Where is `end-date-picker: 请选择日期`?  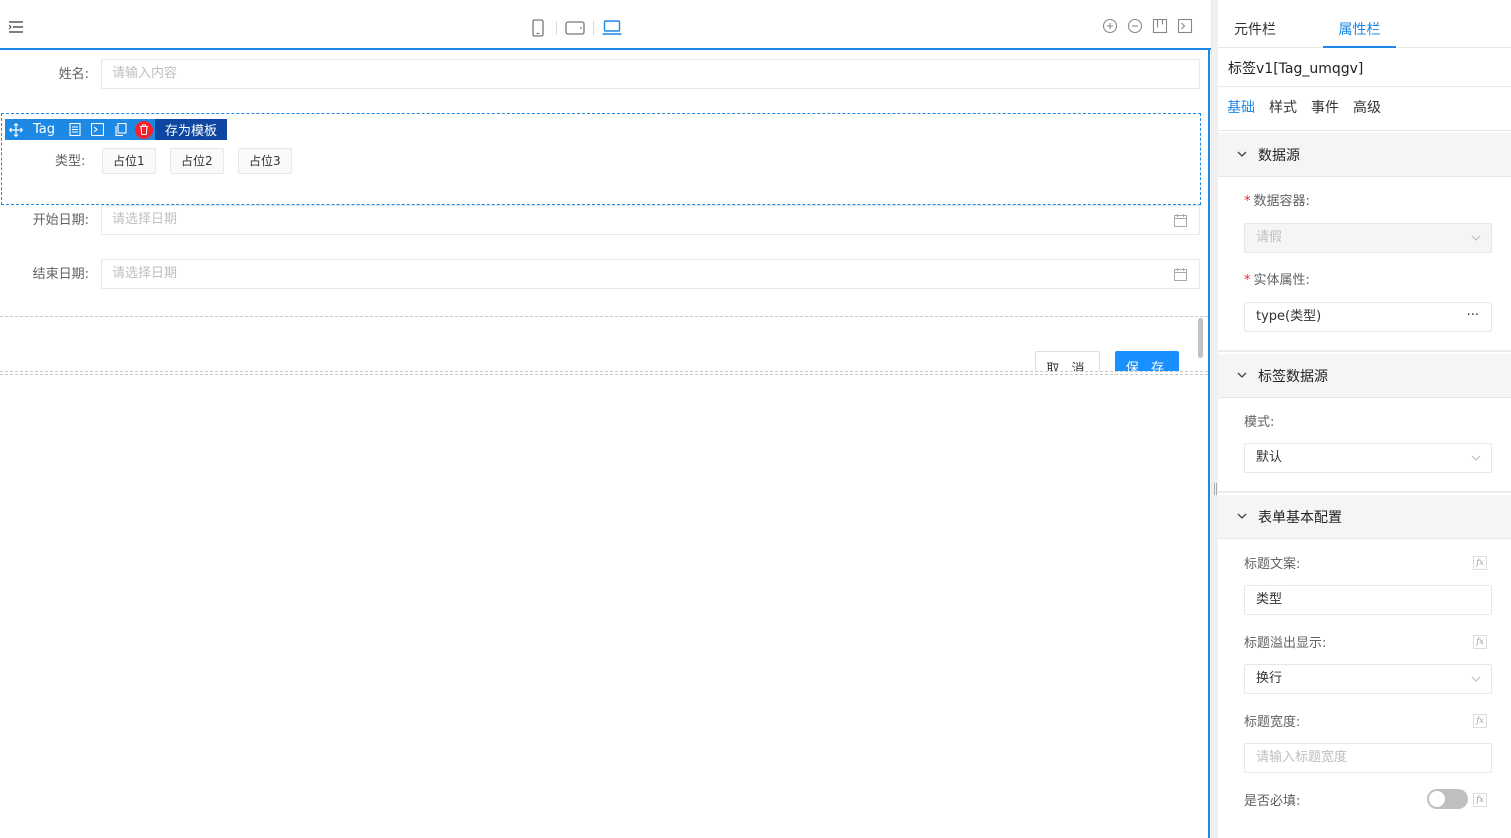 end-date-picker: 请选择日期 is located at coordinates (650, 274).